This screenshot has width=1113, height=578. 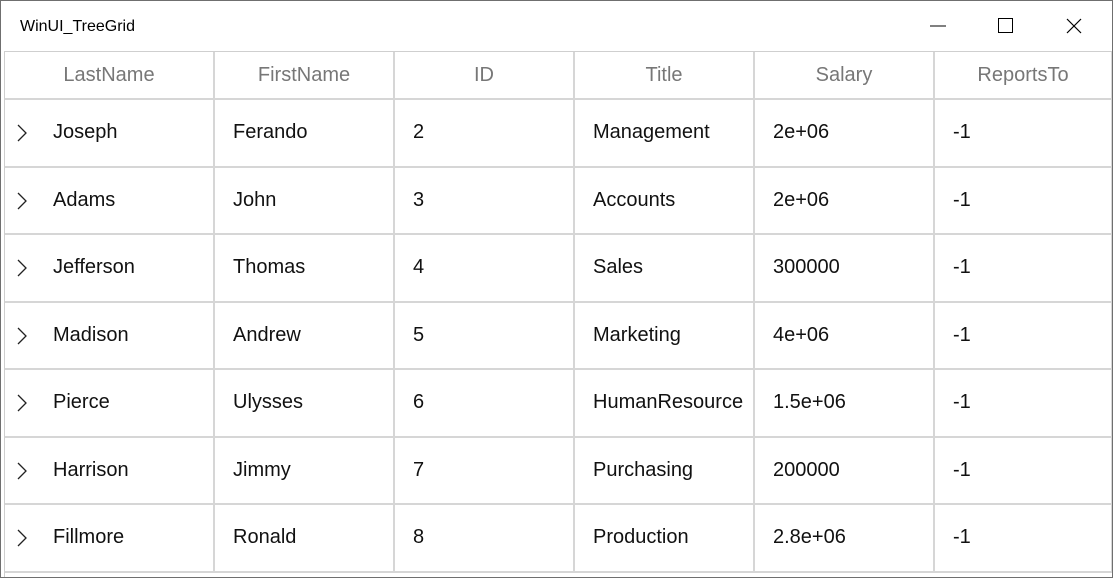 I want to click on cell-title: Accounts, so click(x=665, y=201).